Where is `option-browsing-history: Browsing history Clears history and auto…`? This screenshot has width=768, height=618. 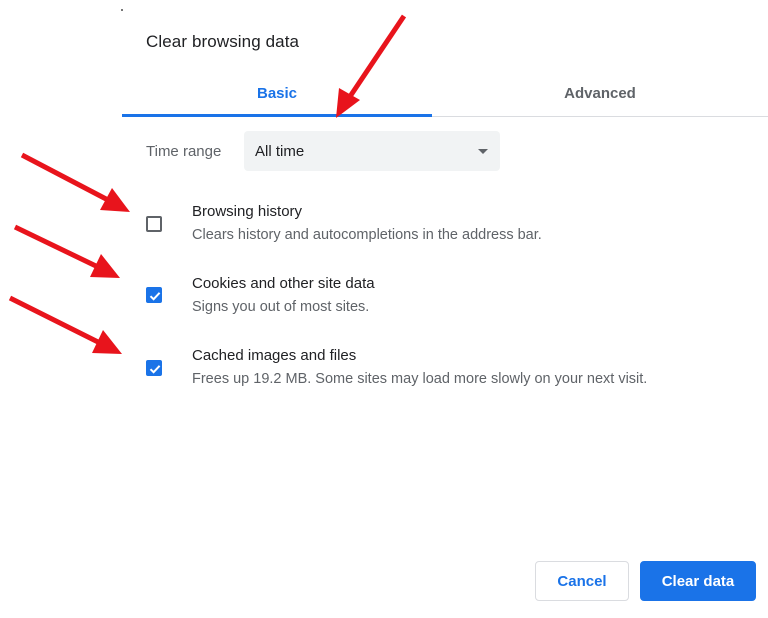
option-browsing-history: Browsing history Clears history and auto… is located at coordinates (446, 231).